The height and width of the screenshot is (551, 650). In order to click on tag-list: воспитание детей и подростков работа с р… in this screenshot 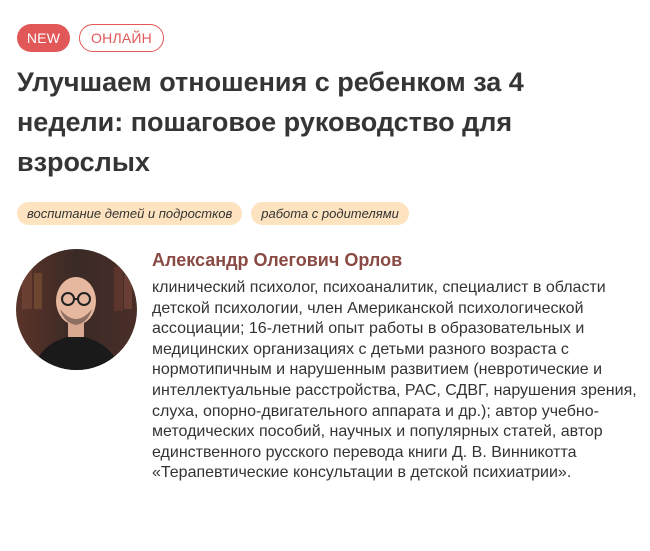, I will do `click(213, 213)`.